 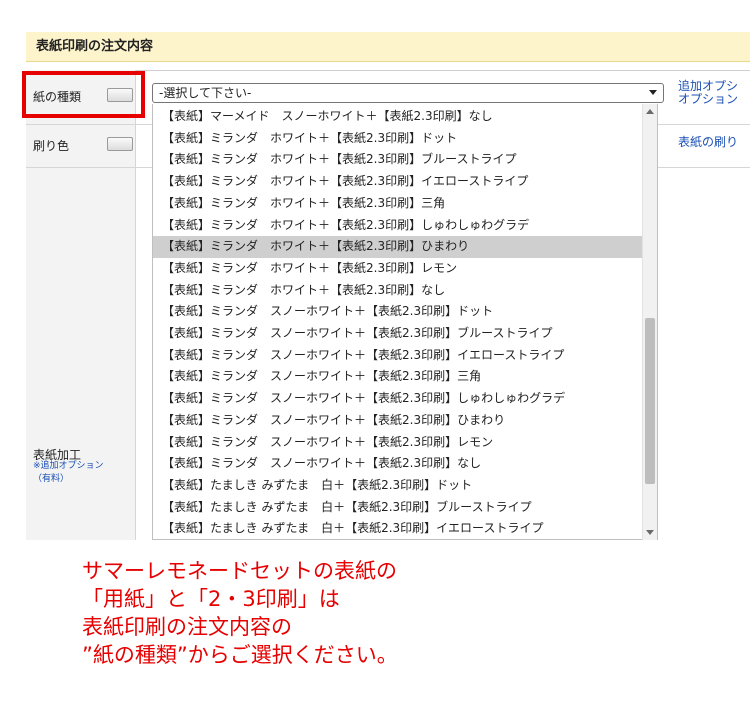 I want to click on dropdown-option: 【表紙】ミランダ ホワイト＋【表紙2.3印刷】レモン, so click(x=398, y=269).